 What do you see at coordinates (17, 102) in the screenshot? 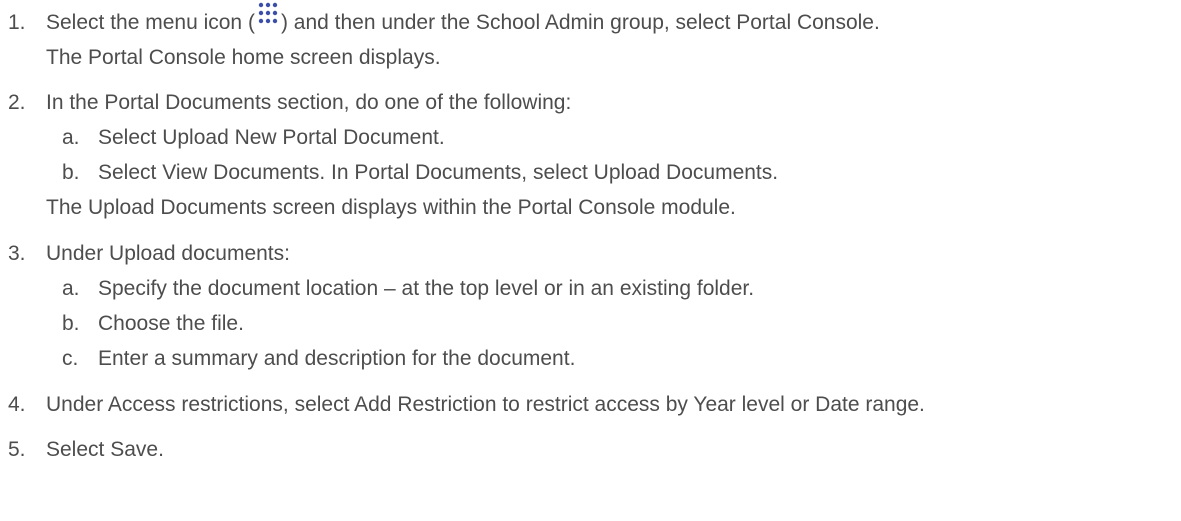
I see `step-number: 2.` at bounding box center [17, 102].